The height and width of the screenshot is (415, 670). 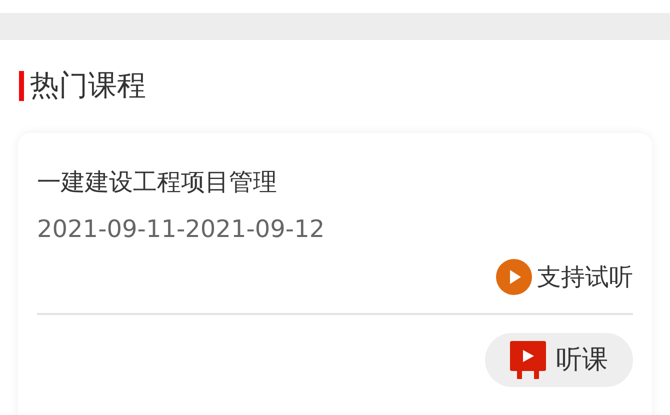 What do you see at coordinates (559, 360) in the screenshot?
I see `listen-button: 听课` at bounding box center [559, 360].